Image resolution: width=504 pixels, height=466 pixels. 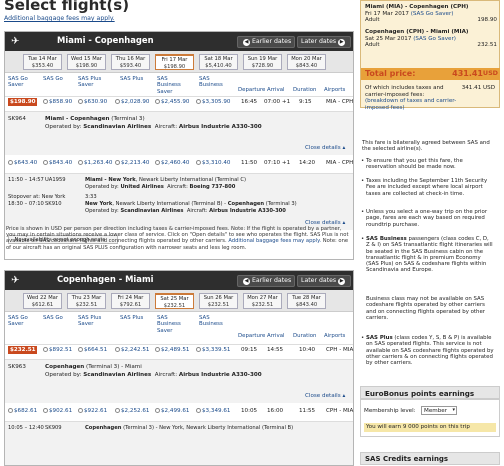 What do you see at coordinates (130, 62) in the screenshot?
I see `date-option: Thu 16 Mar $593.40` at bounding box center [130, 62].